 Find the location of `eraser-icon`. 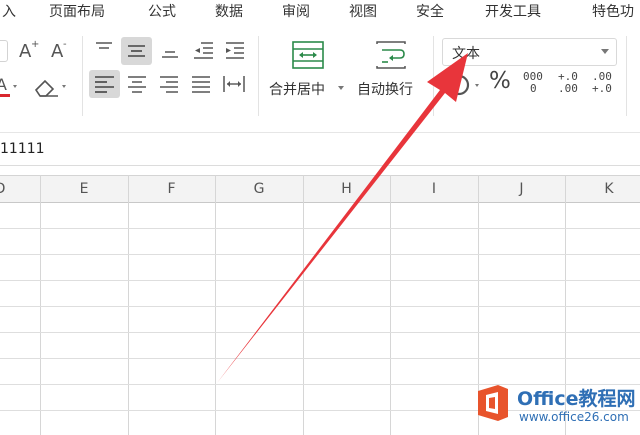

eraser-icon is located at coordinates (50, 88).